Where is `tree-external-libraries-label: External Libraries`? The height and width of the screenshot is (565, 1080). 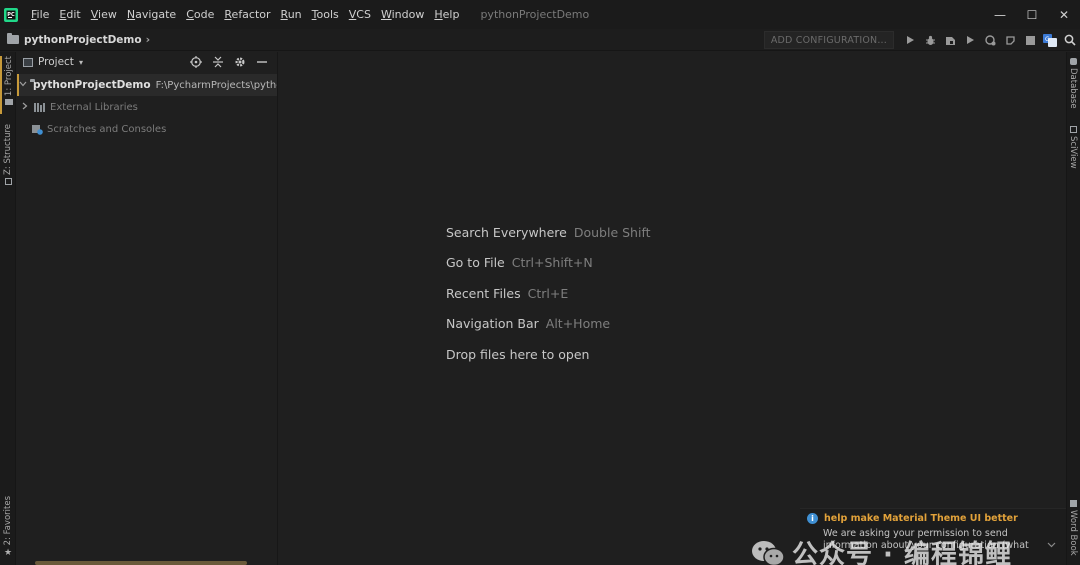 tree-external-libraries-label: External Libraries is located at coordinates (94, 107).